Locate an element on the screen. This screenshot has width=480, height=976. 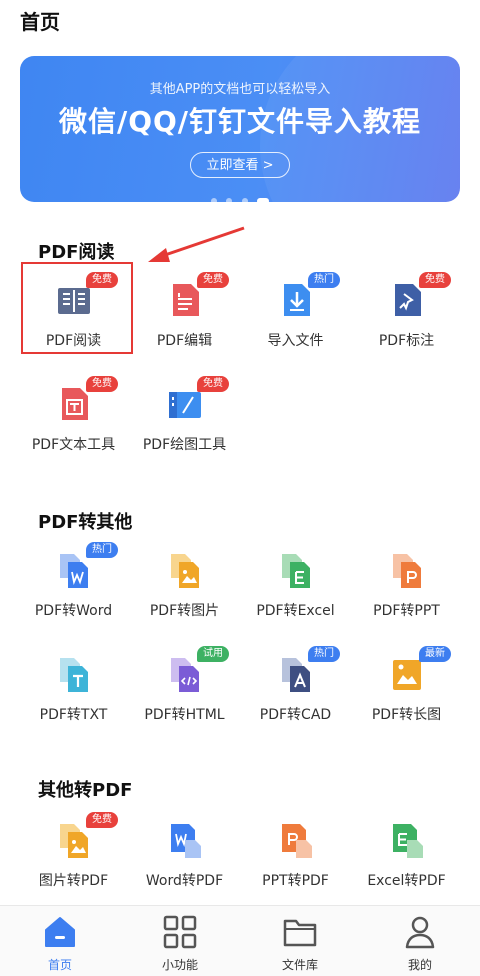
banner-title: 微信/QQ/钉钉文件导入教程 is located at coordinates (240, 121).